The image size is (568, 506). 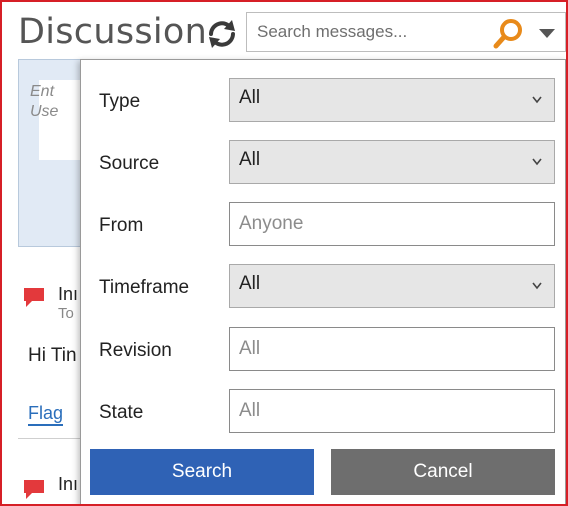 I want to click on state-input, so click(x=392, y=411).